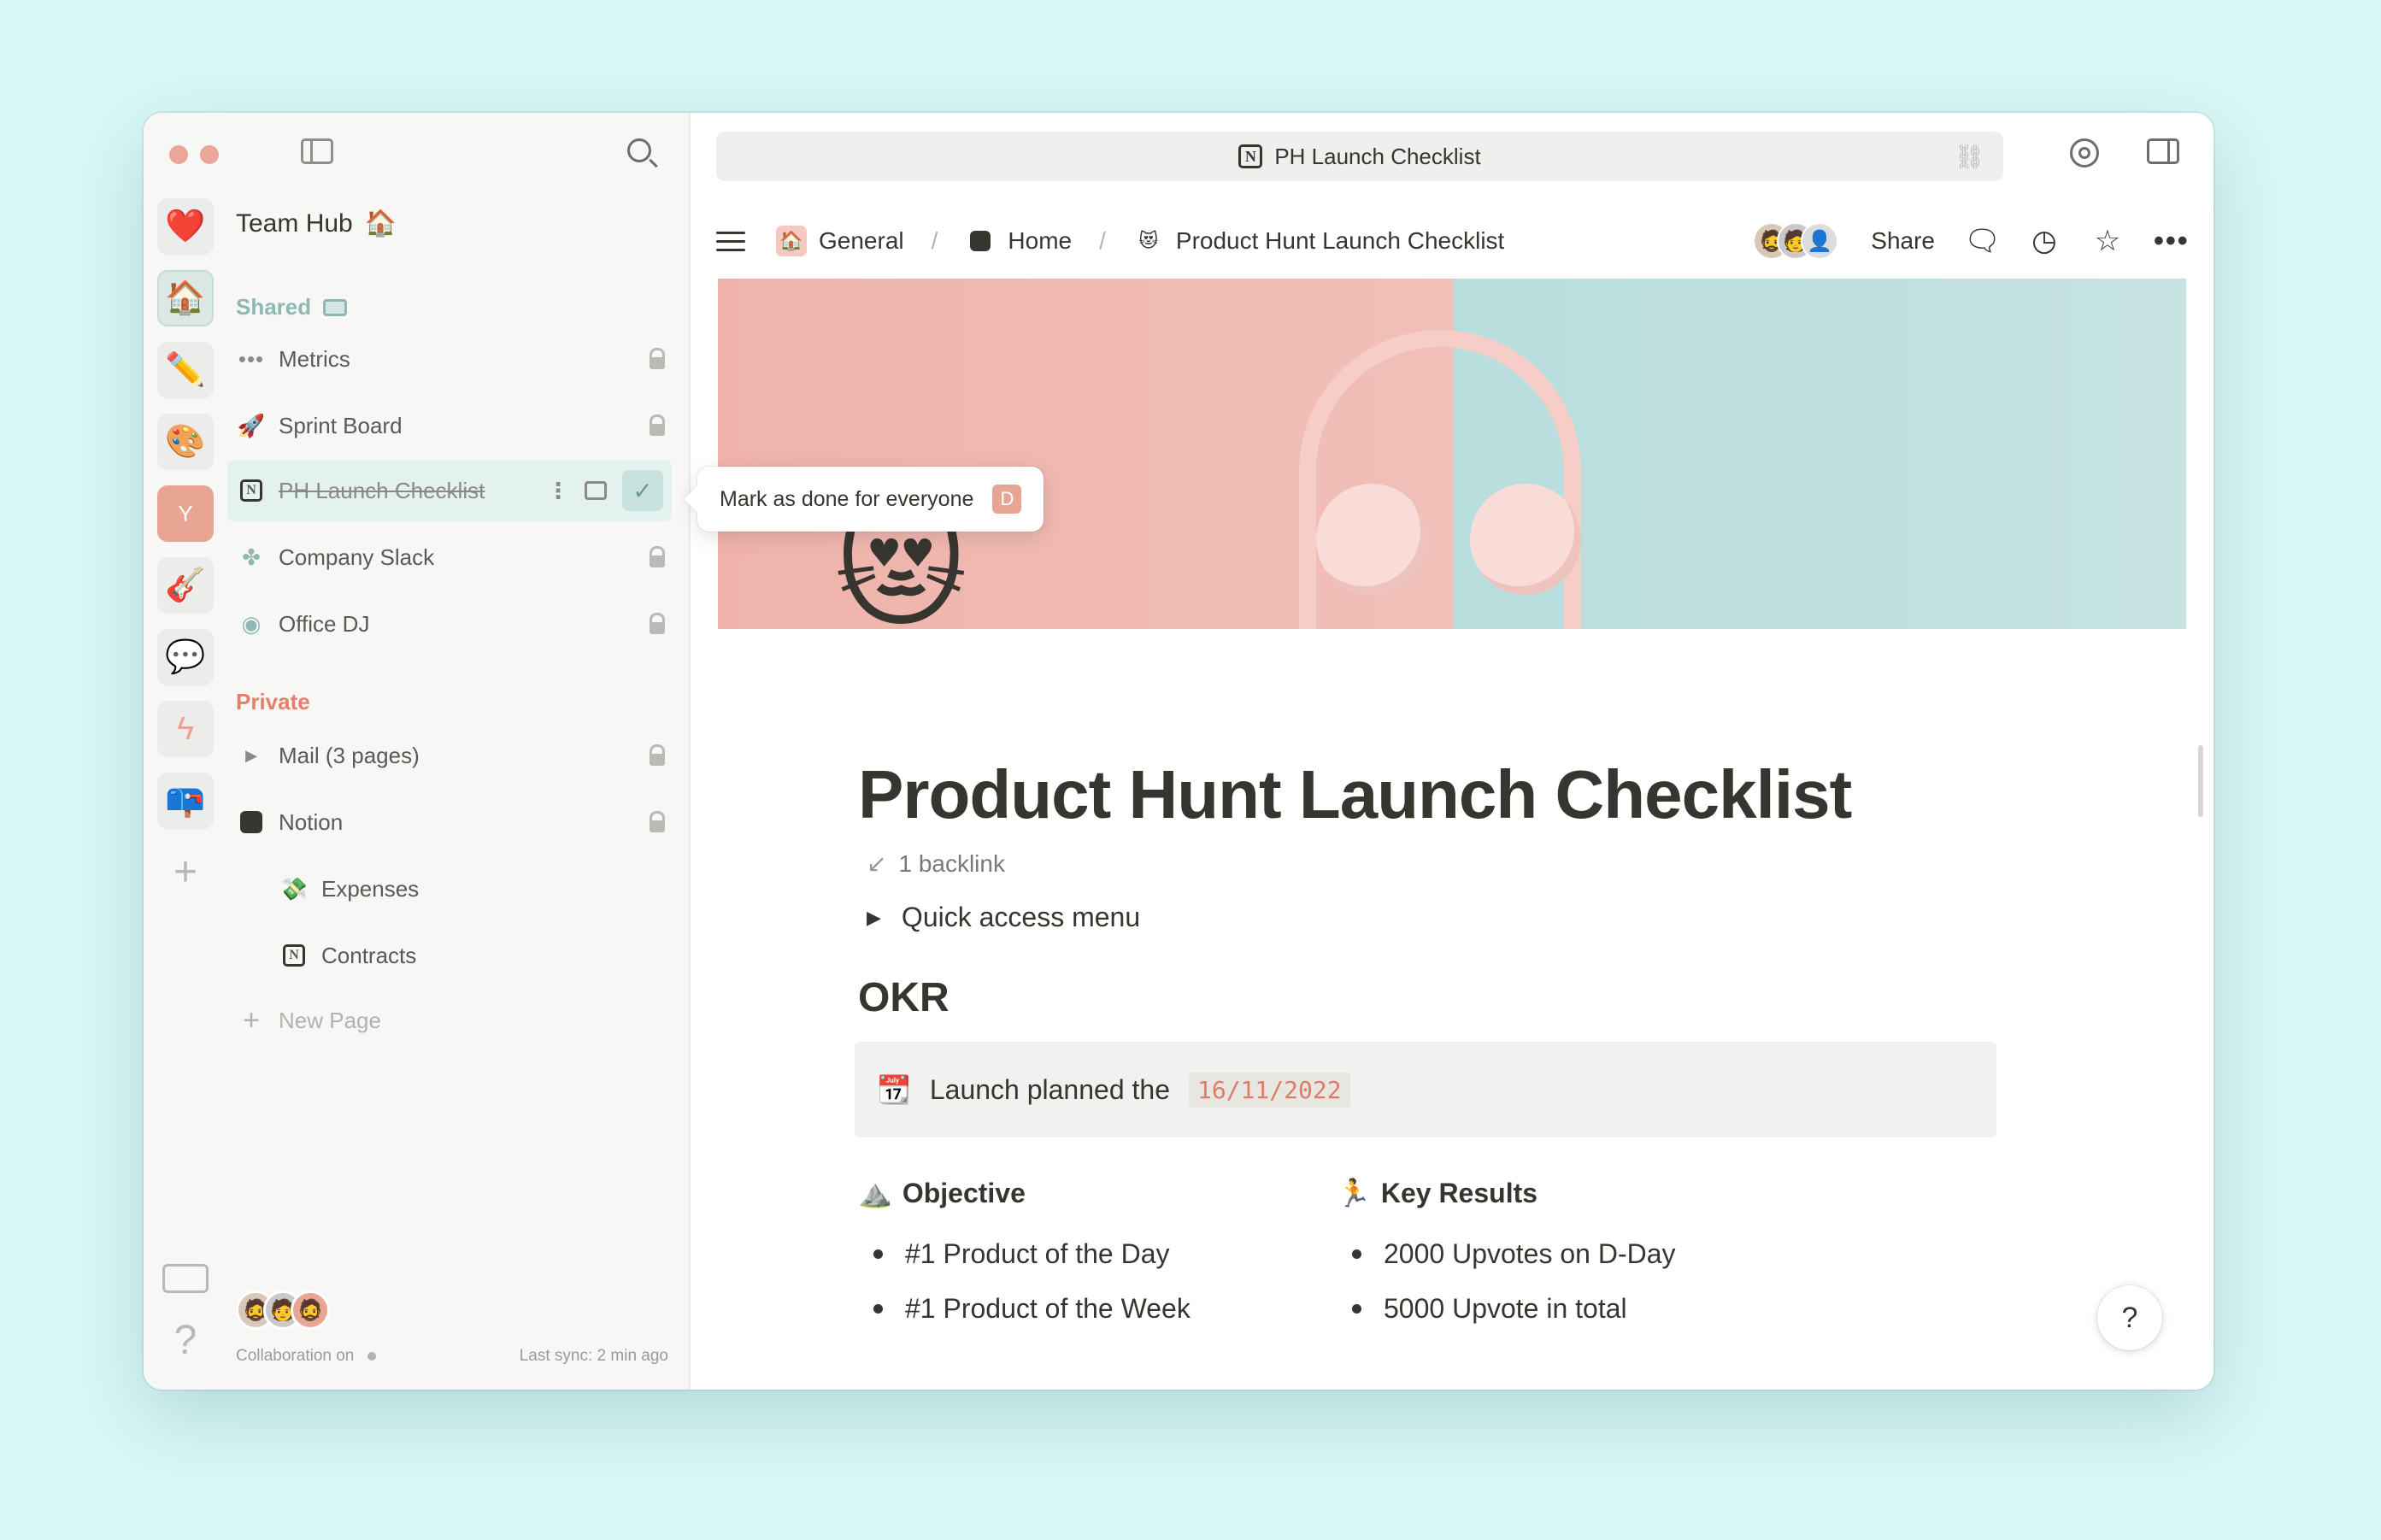 The width and height of the screenshot is (2381, 1540). What do you see at coordinates (2171, 241) in the screenshot?
I see `more-horizontal-icon: •••` at bounding box center [2171, 241].